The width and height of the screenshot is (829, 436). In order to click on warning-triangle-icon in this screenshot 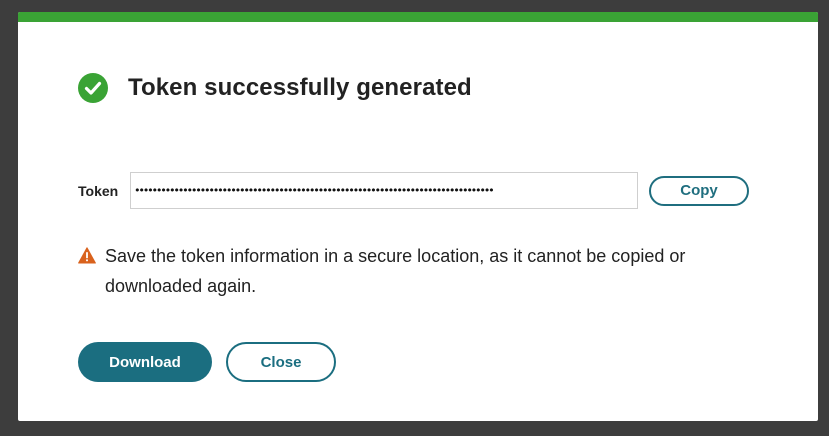, I will do `click(87, 255)`.